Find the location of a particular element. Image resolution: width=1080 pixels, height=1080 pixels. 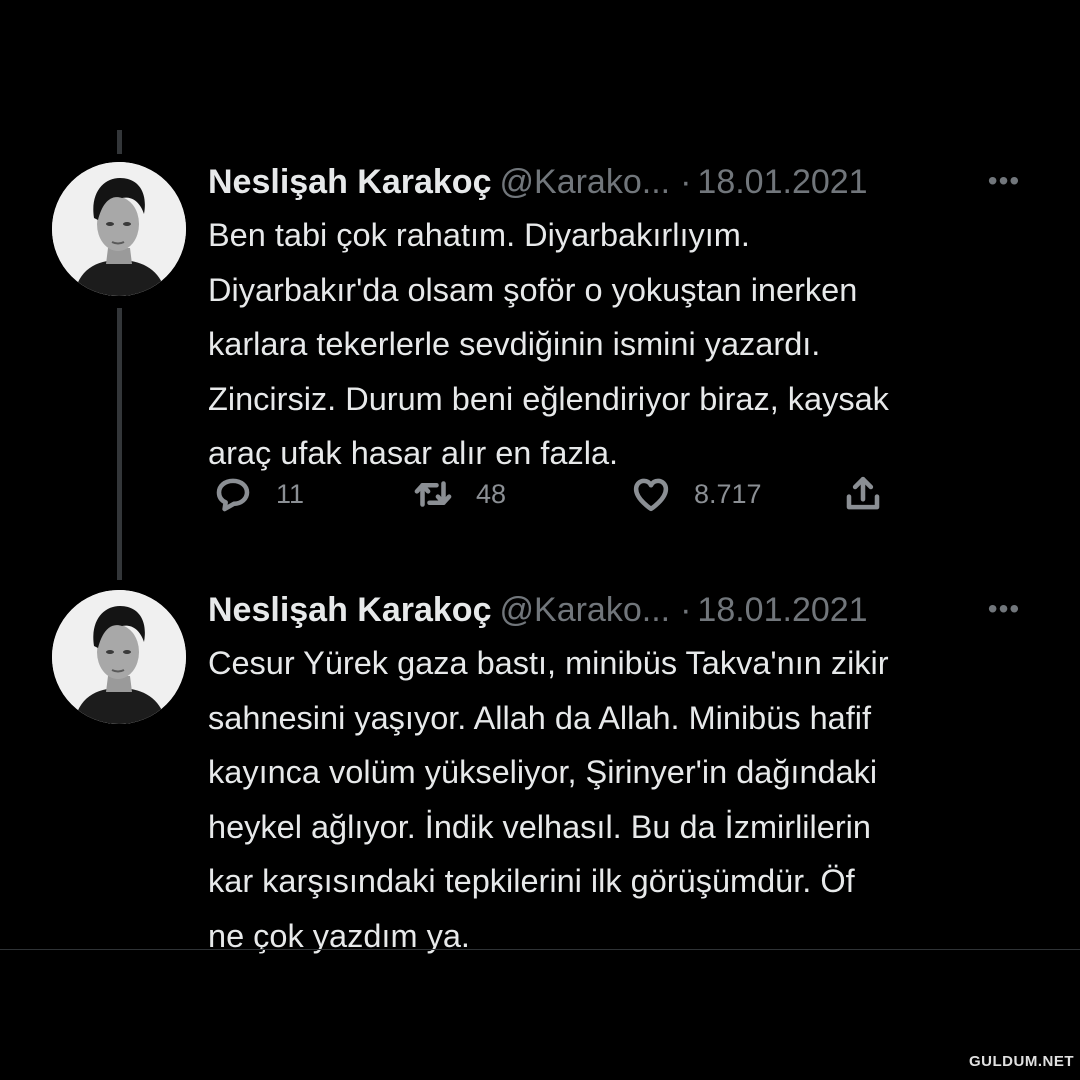

retweet-icon is located at coordinates (433, 494).